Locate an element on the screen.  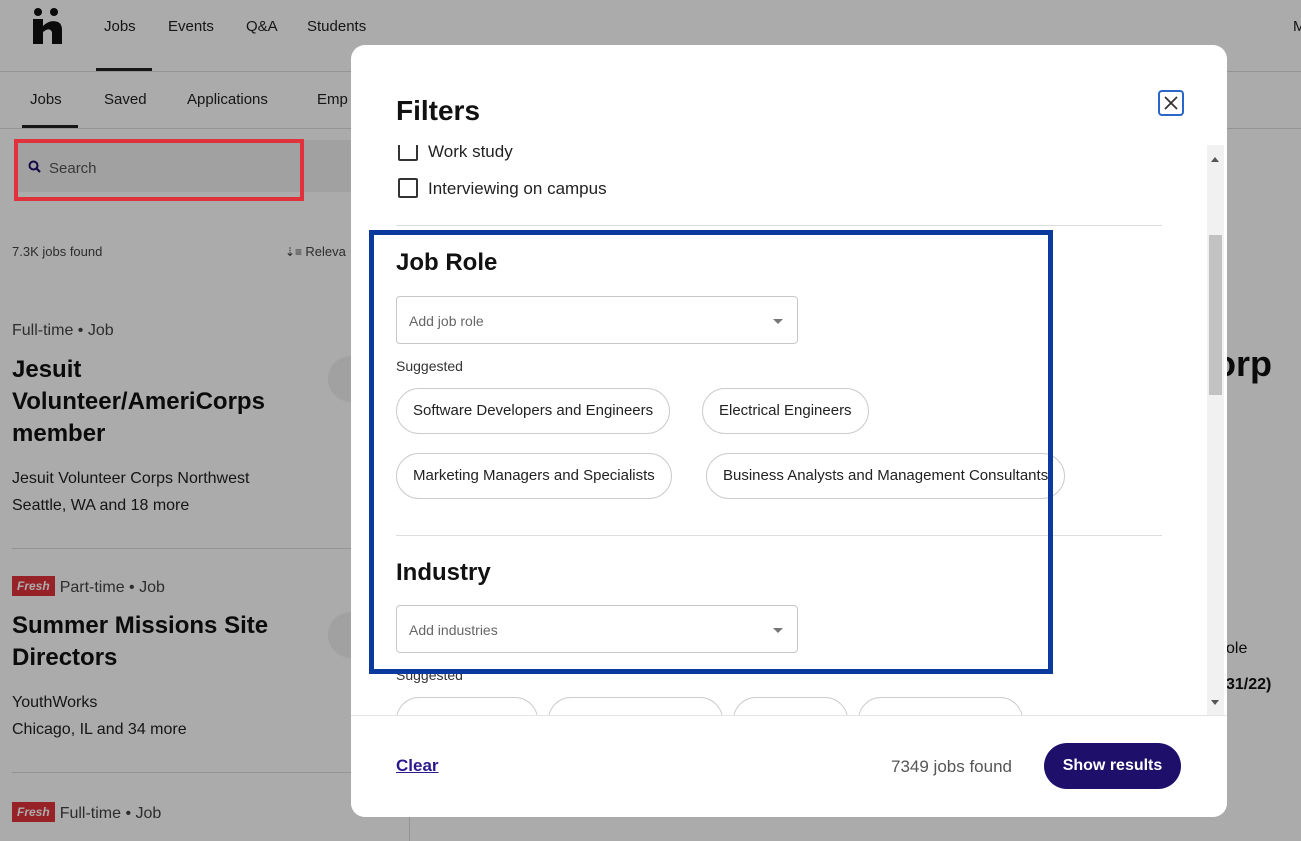
scroll-down-arrow-icon is located at coordinates (1215, 702).